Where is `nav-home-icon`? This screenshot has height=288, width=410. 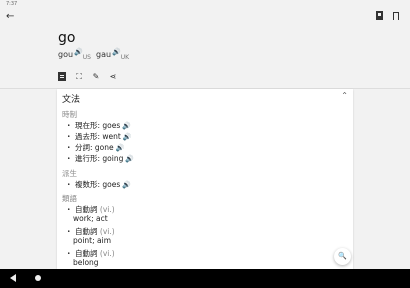 nav-home-icon is located at coordinates (38, 278).